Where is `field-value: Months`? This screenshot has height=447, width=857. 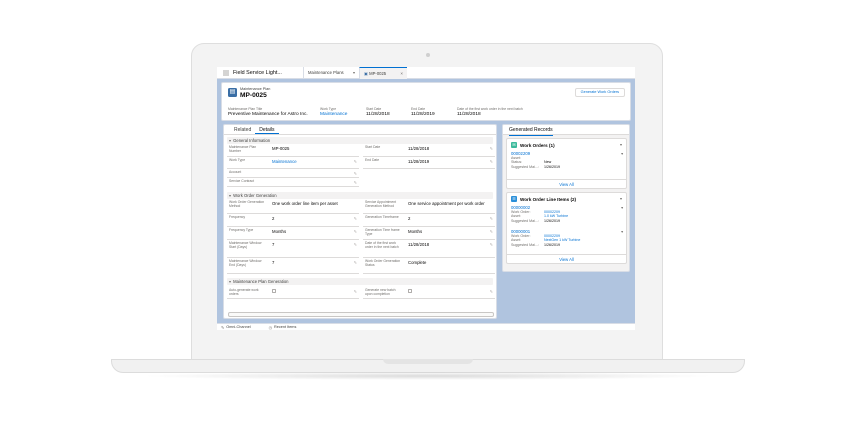
field-value: Months is located at coordinates (279, 231).